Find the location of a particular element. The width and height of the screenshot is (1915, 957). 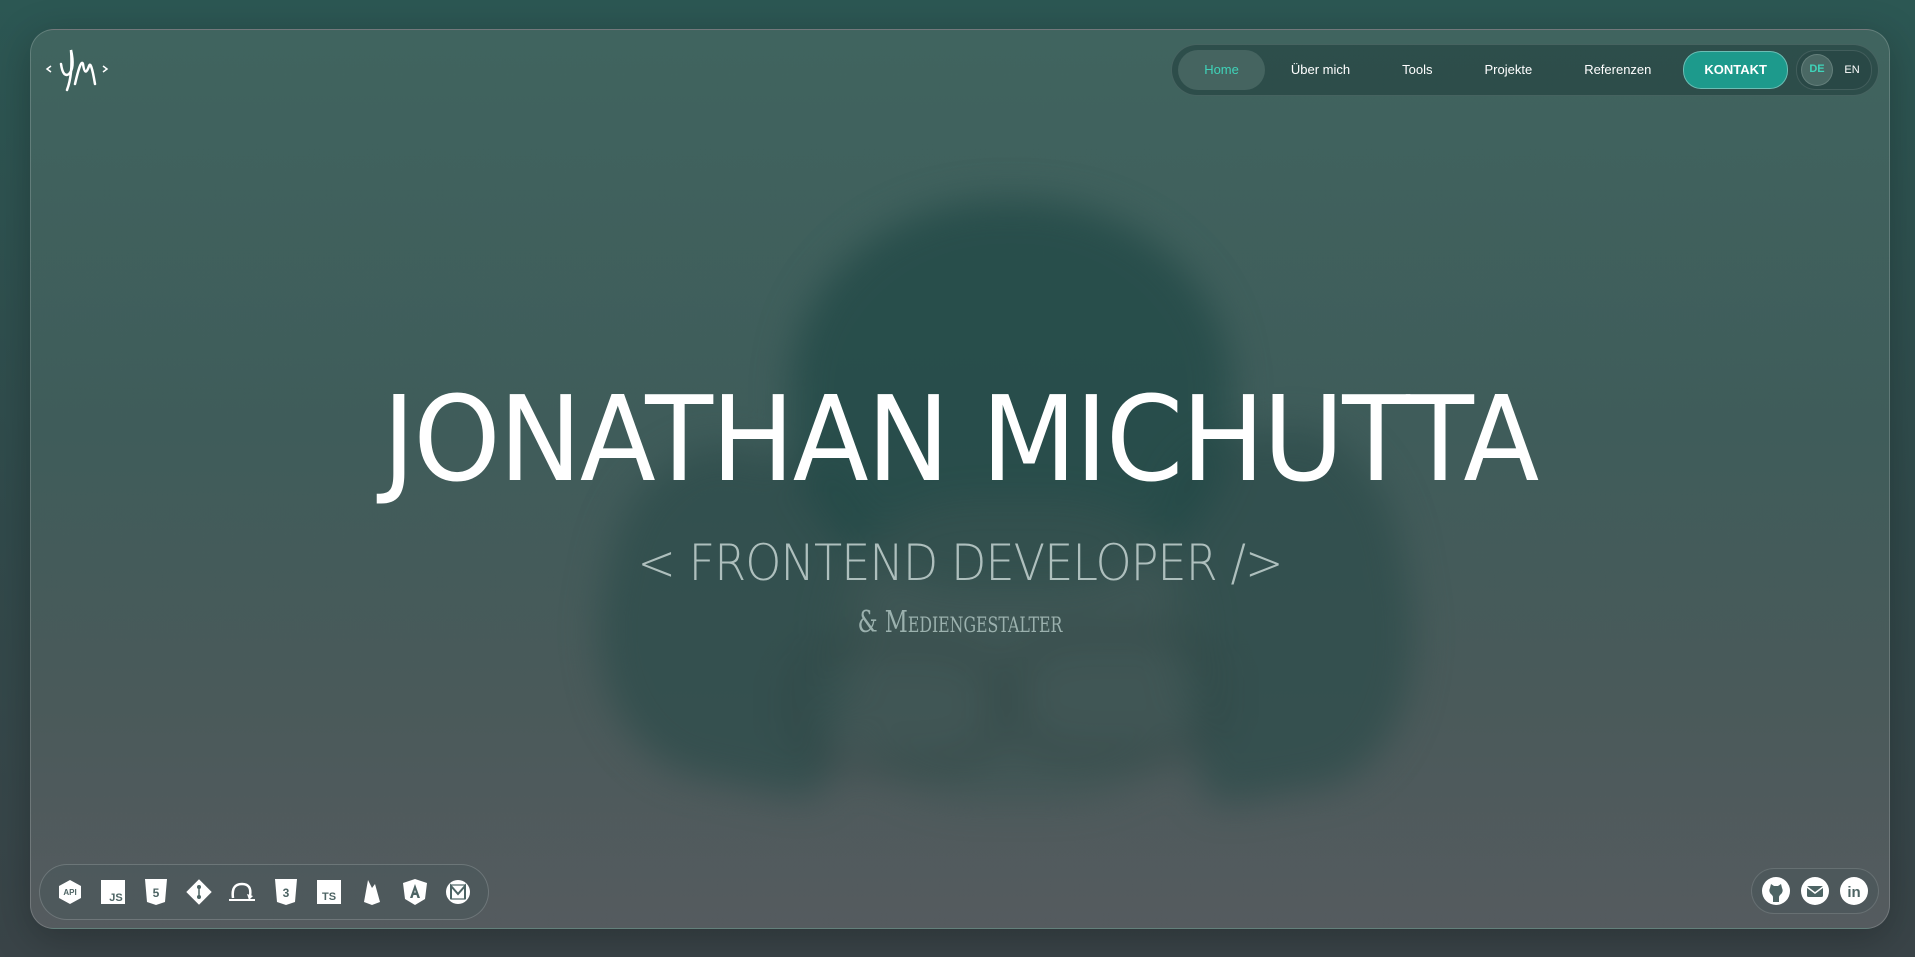

nav-item-about: Über mich is located at coordinates (1320, 70).